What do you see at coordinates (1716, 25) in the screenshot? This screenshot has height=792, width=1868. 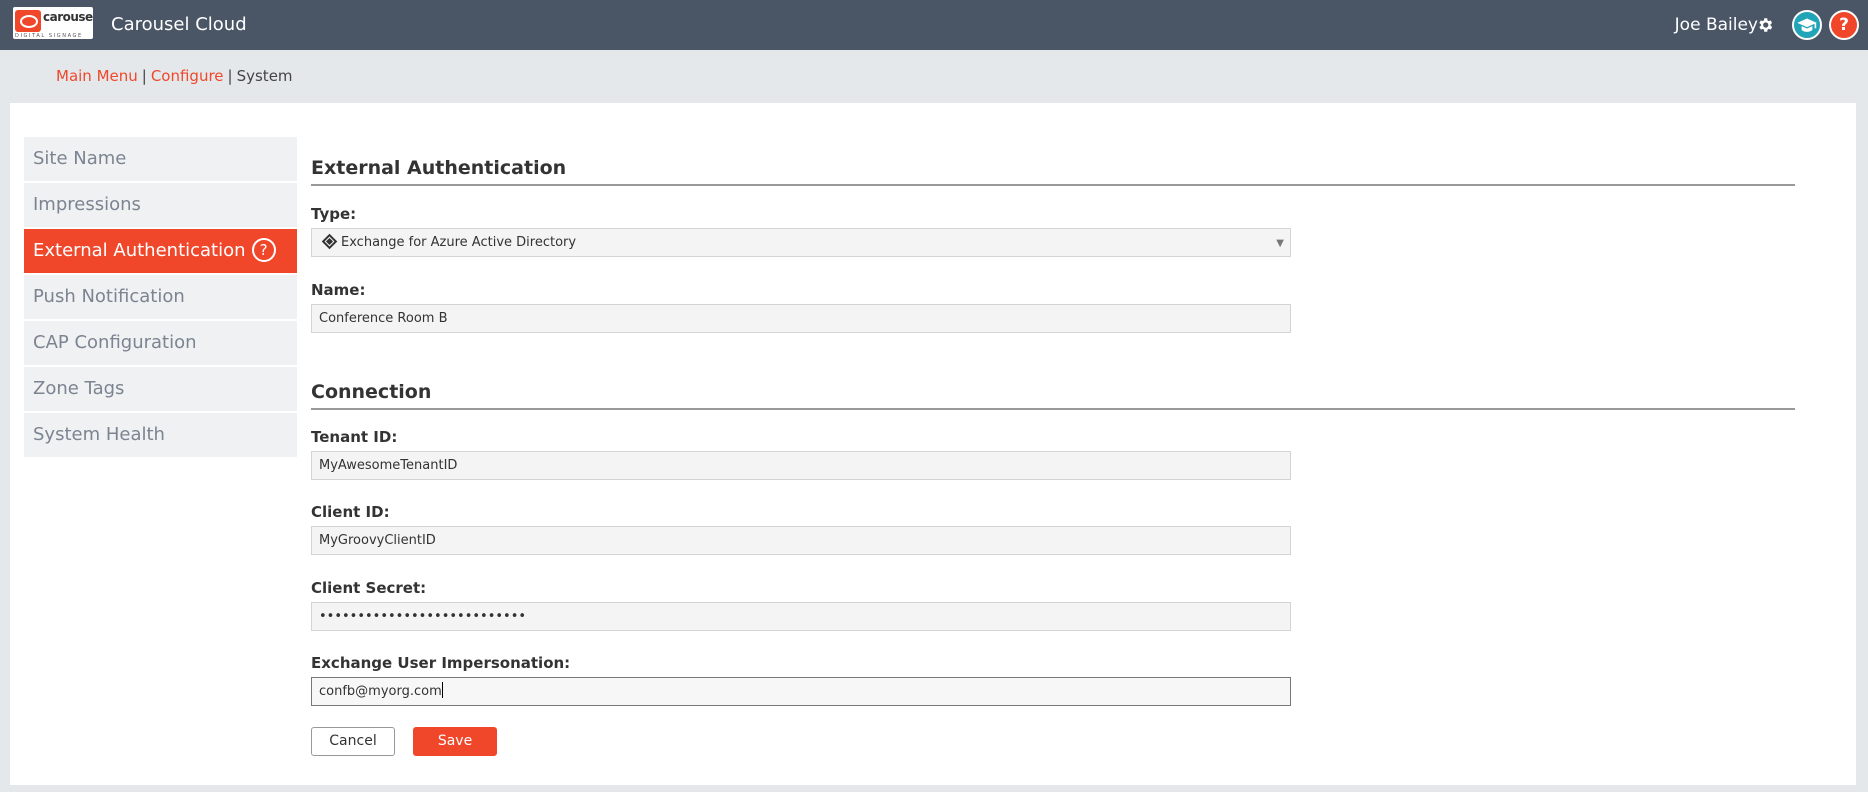 I see `user-name: Joe Bailey` at bounding box center [1716, 25].